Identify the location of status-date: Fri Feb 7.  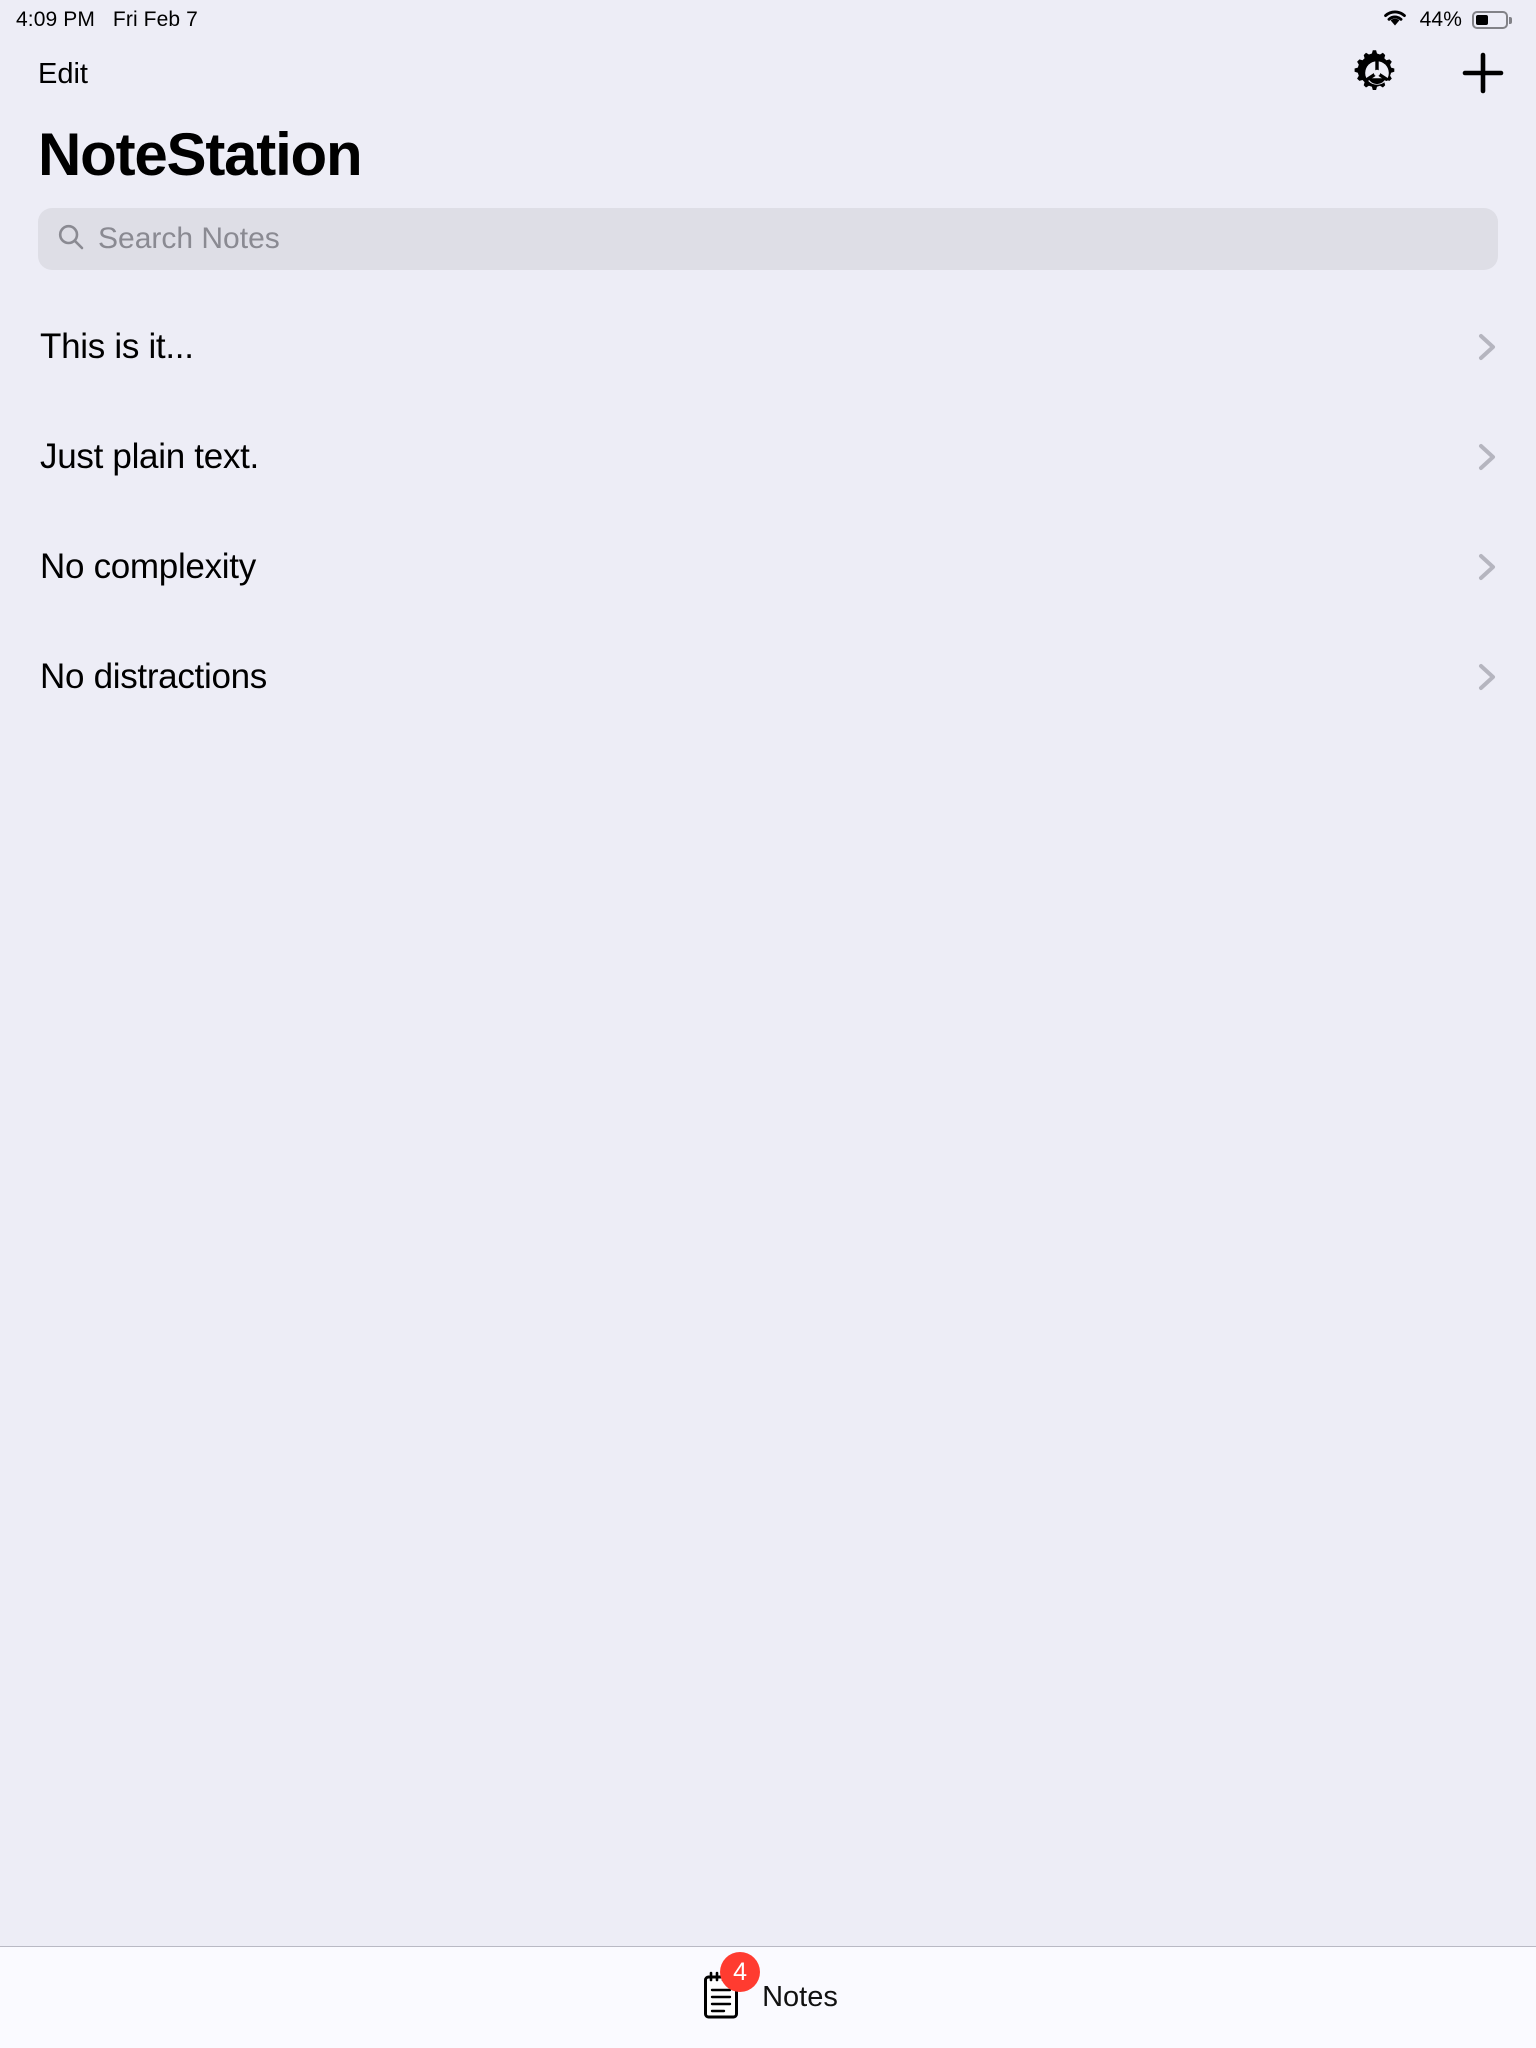
(155, 19).